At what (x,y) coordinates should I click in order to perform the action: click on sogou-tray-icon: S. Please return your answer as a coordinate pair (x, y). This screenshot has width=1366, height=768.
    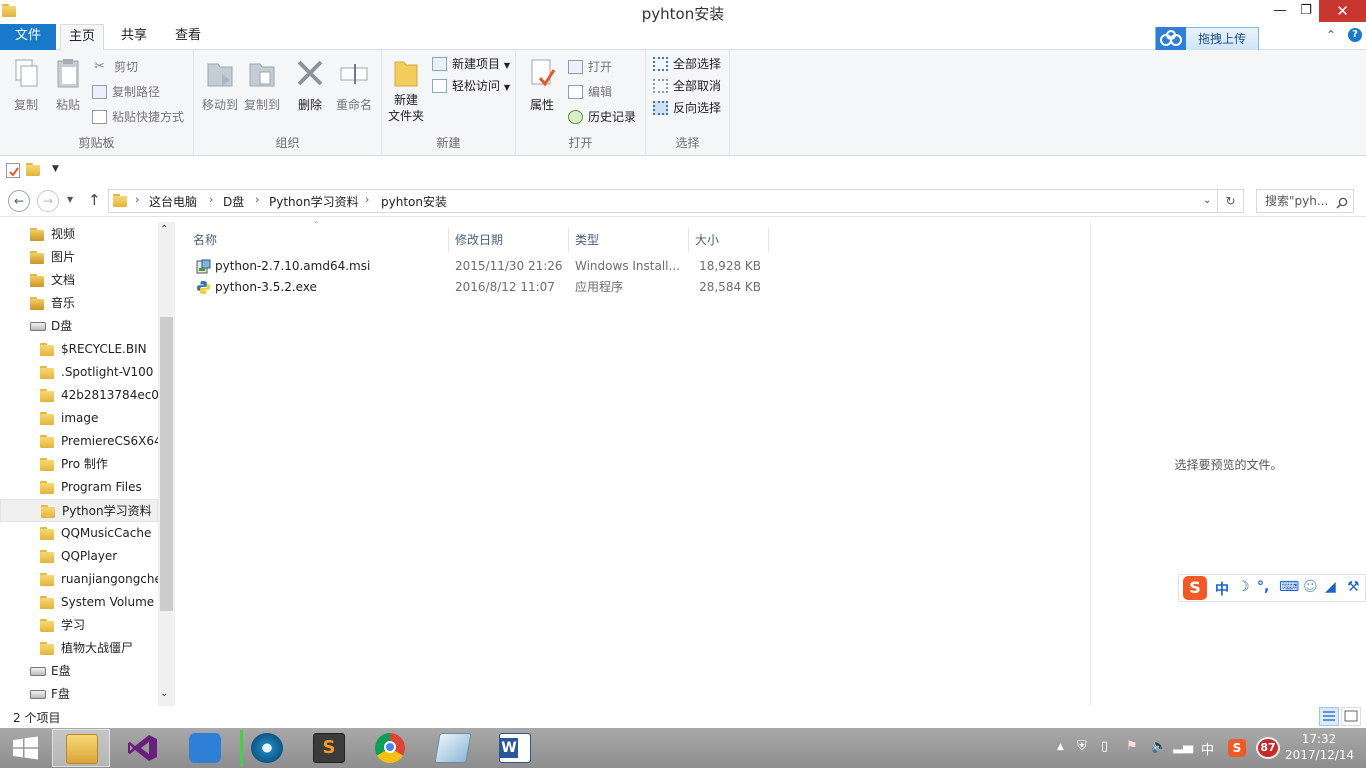
    Looking at the image, I should click on (1237, 748).